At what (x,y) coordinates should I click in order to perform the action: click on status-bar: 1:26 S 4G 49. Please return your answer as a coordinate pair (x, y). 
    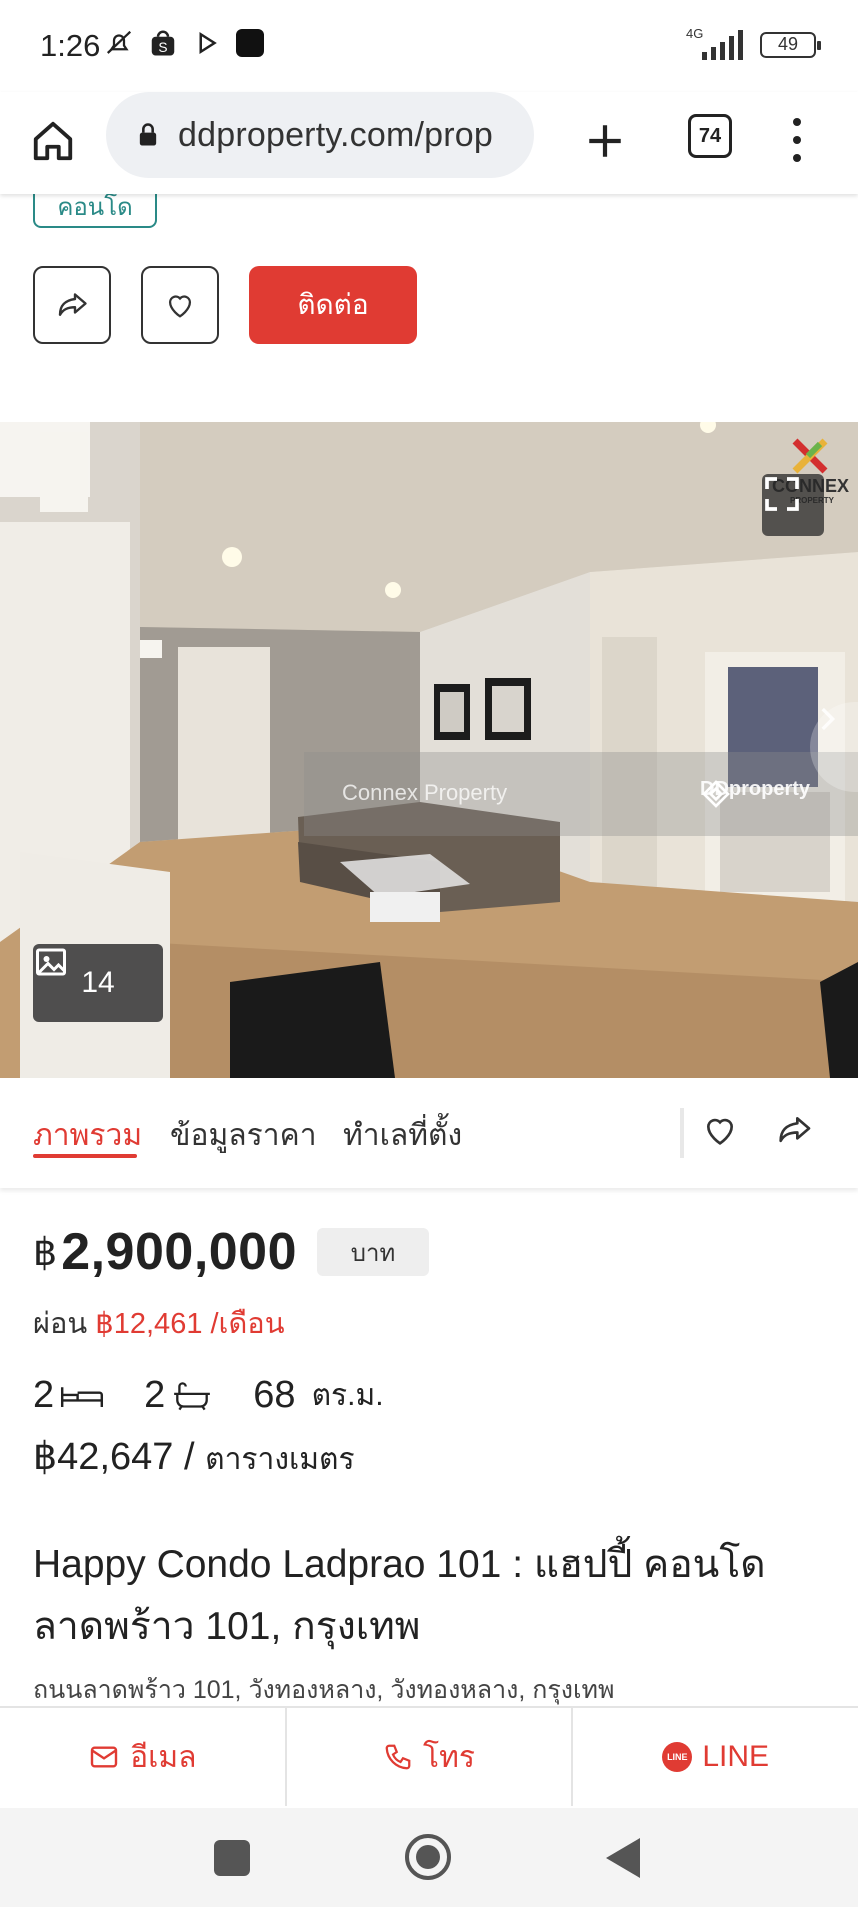
    Looking at the image, I should click on (429, 46).